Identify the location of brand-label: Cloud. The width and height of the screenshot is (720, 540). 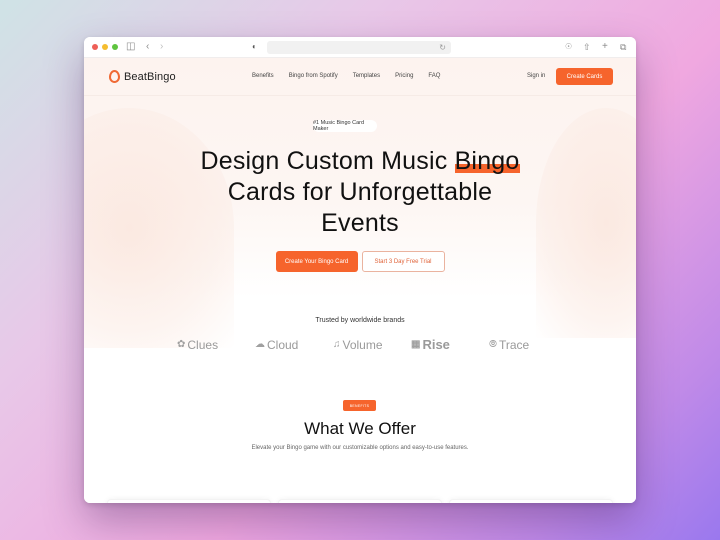
(283, 344).